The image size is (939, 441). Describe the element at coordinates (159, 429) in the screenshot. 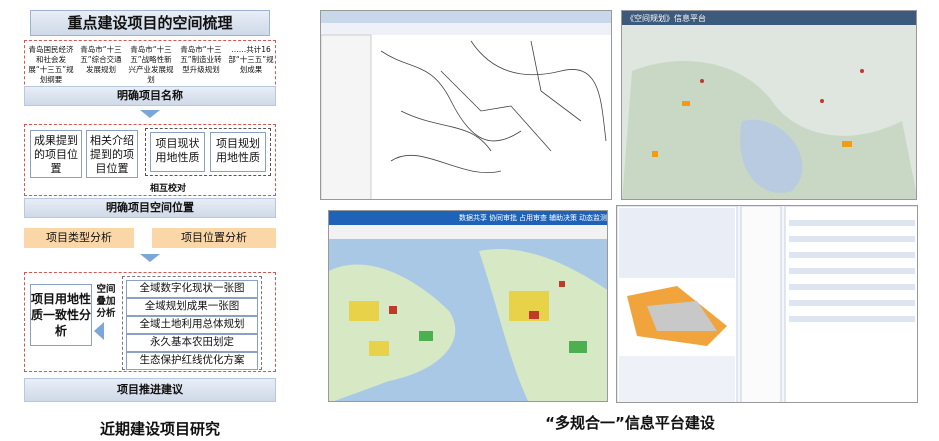

I see `left-caption: 近期建设项目研究` at that location.